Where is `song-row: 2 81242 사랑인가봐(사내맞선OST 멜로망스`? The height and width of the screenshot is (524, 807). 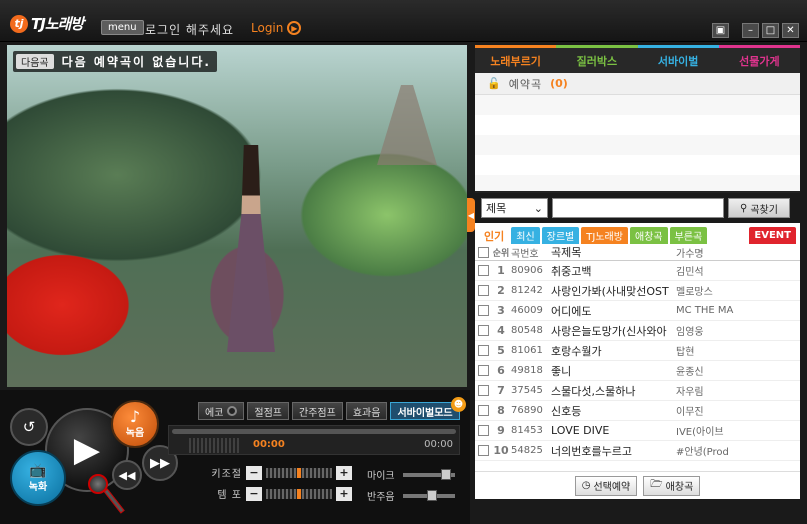
song-row: 2 81242 사랑인가봐(사내맞선OST 멜로망스 is located at coordinates (637, 291).